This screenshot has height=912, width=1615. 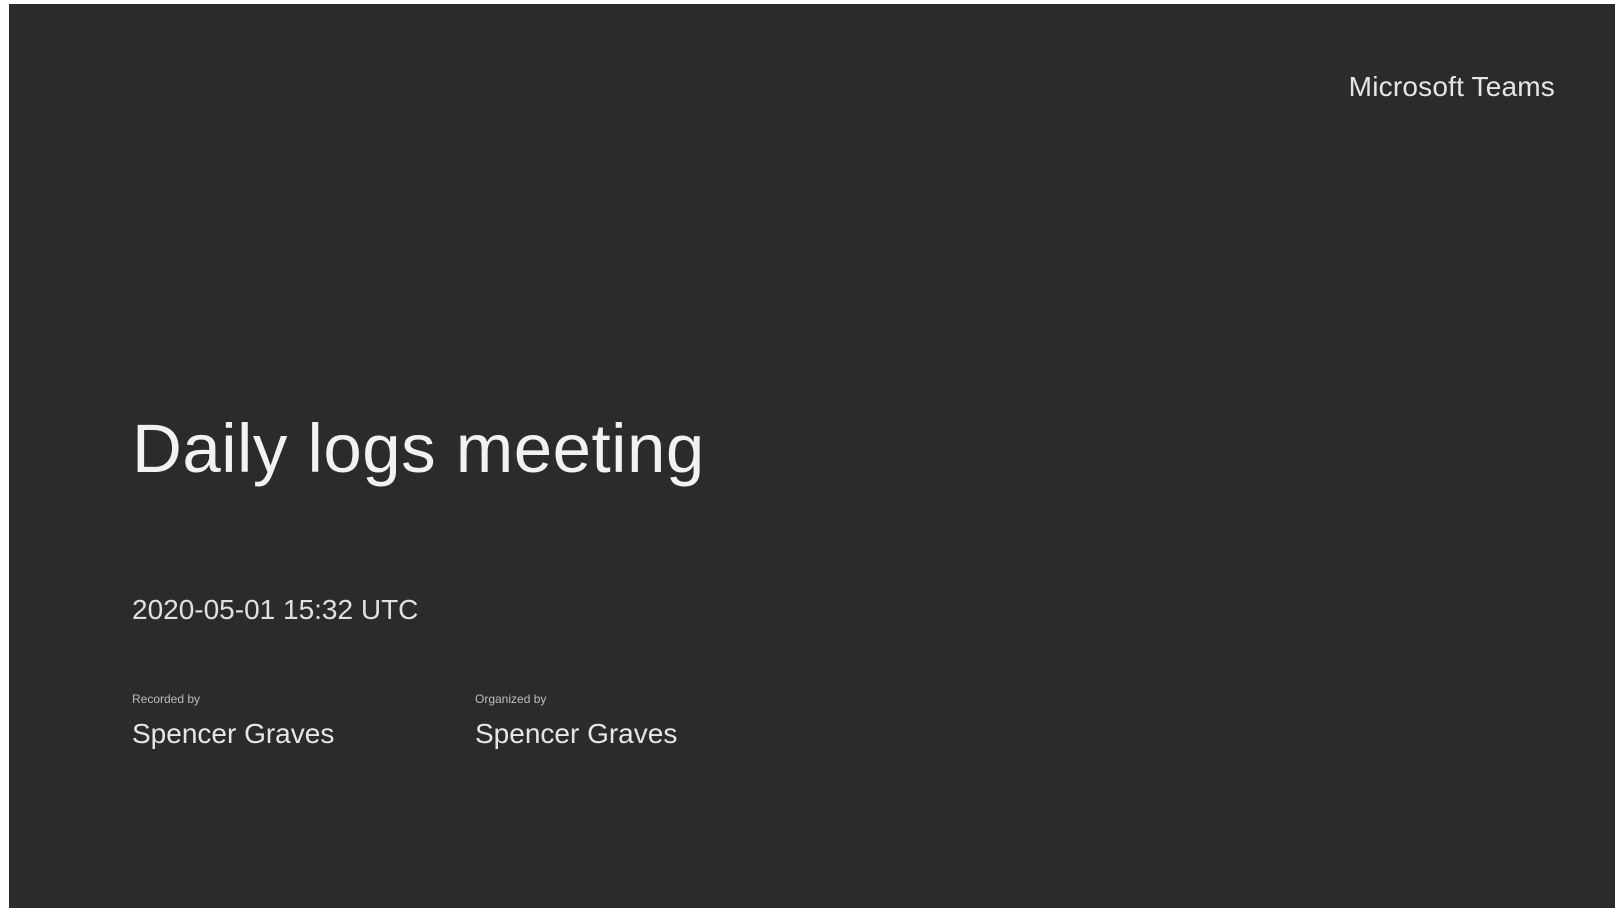 I want to click on recorded-by-label: Recorded by, so click(x=166, y=699).